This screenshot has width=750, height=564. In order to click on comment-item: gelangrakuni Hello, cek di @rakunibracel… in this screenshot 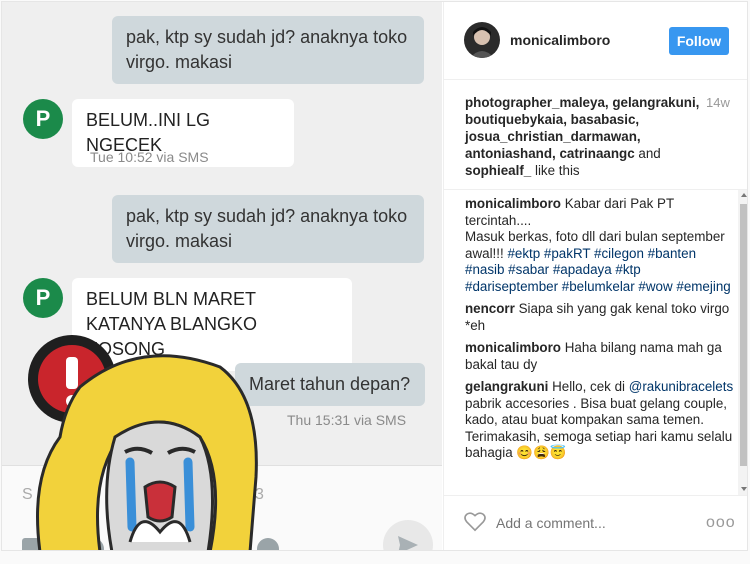, I will do `click(600, 420)`.